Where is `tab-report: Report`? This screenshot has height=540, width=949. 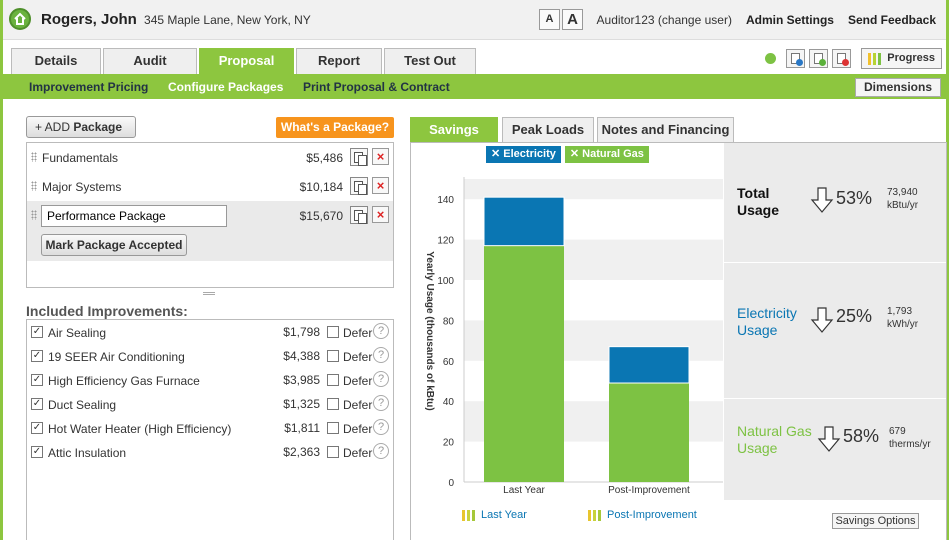
tab-report: Report is located at coordinates (339, 61).